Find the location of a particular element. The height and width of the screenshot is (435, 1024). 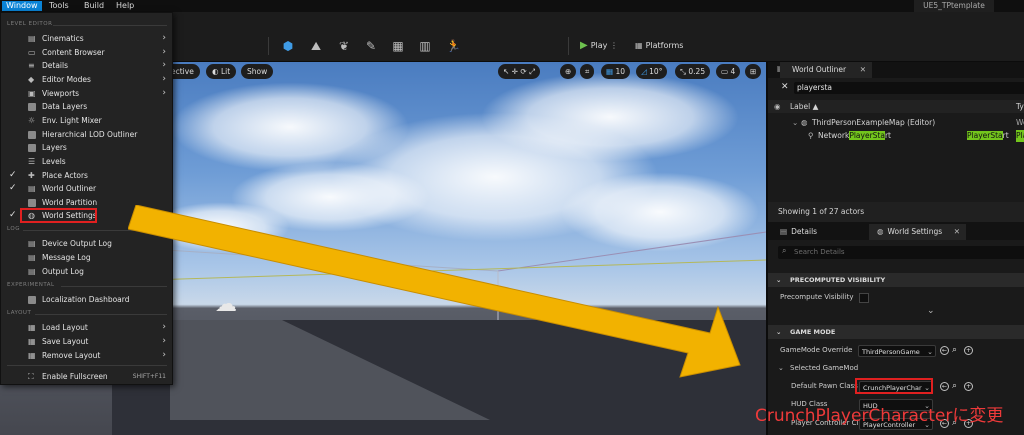

column-label-header: Label ▲ is located at coordinates (804, 106).